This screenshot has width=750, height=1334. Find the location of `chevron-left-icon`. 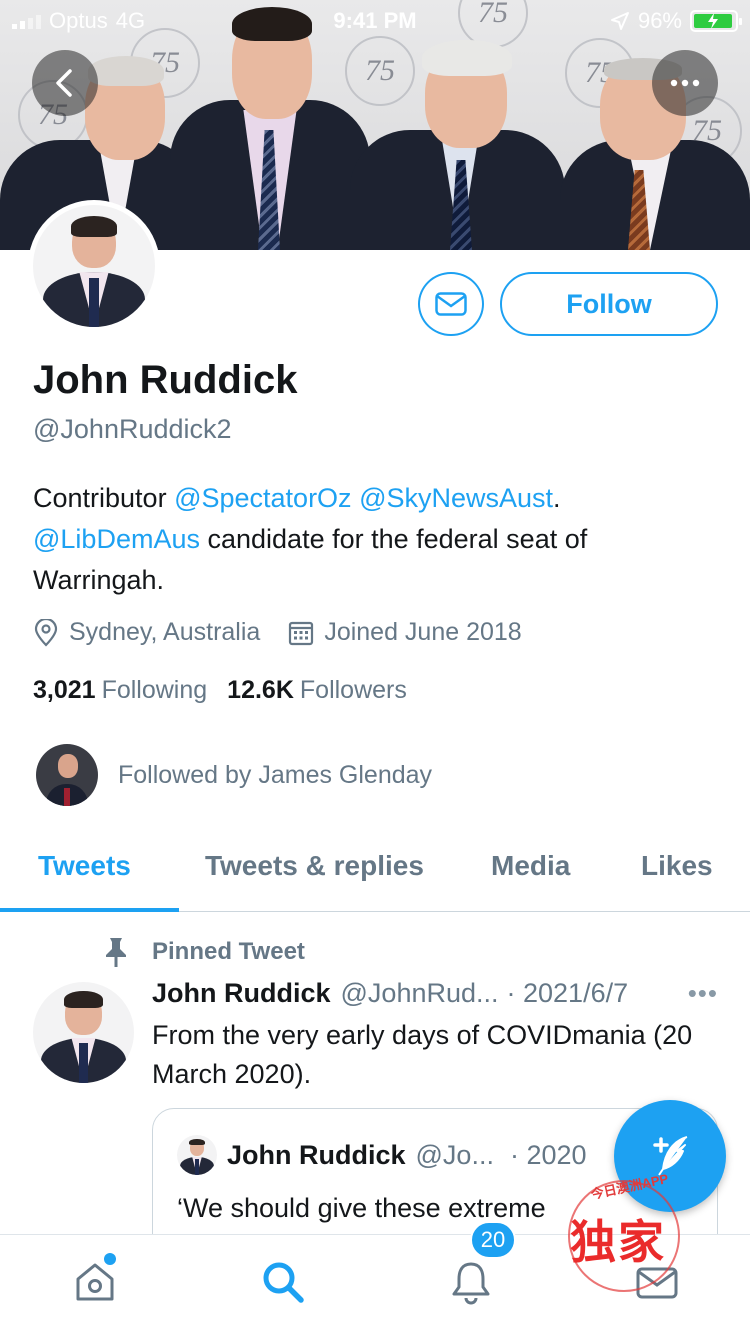

chevron-left-icon is located at coordinates (64, 83).